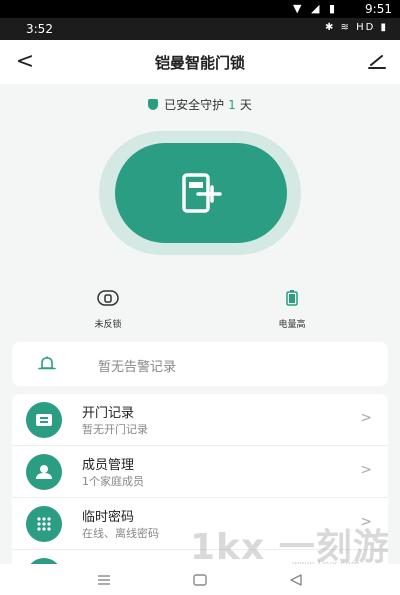 Image resolution: width=400 pixels, height=595 pixels. Describe the element at coordinates (108, 309) in the screenshot. I see `lock-status: 未反锁` at that location.